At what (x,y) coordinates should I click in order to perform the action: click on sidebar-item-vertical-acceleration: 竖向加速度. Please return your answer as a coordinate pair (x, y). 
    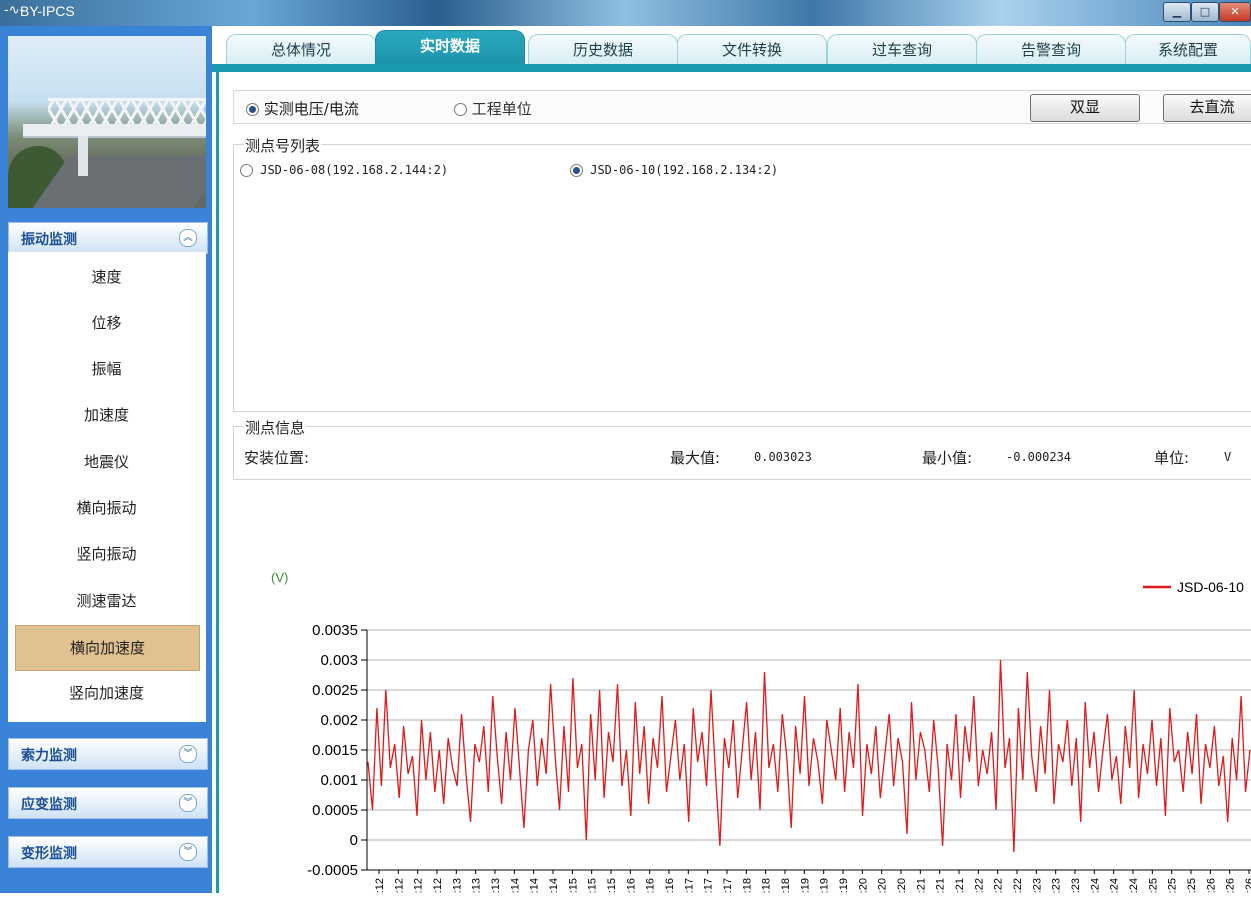
    Looking at the image, I should click on (106, 693).